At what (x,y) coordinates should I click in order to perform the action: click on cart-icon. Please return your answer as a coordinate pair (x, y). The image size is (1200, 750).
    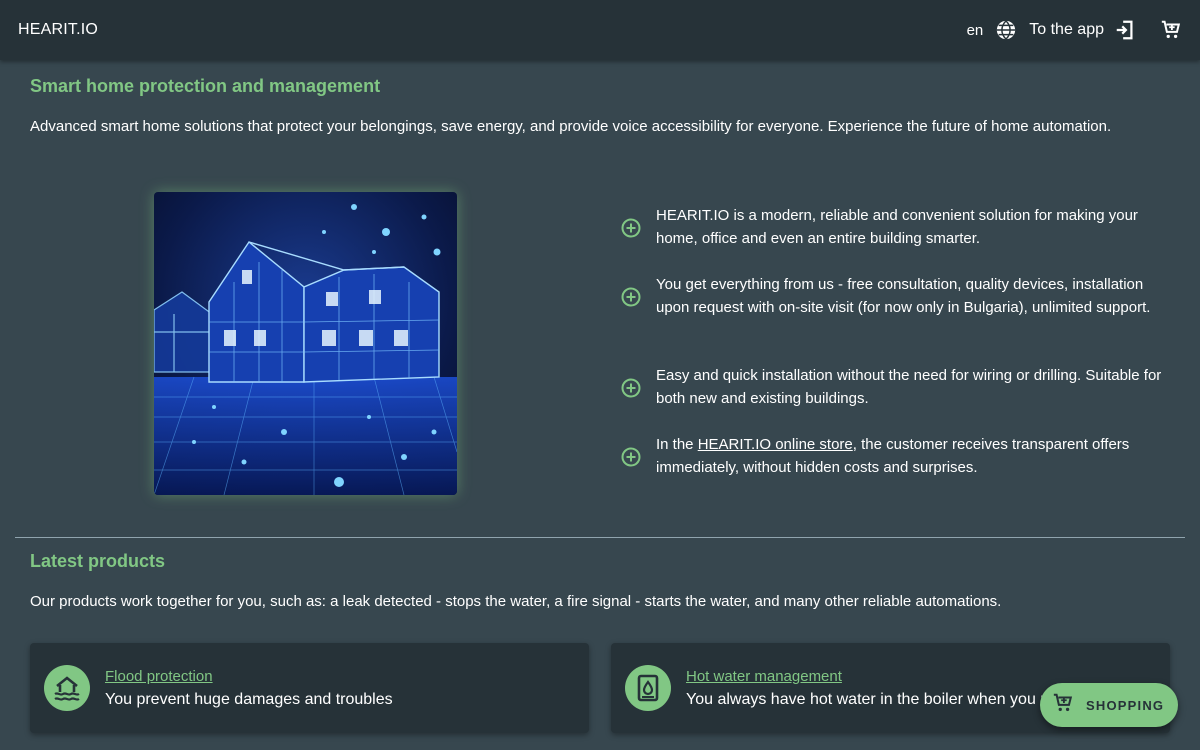
    Looking at the image, I should click on (1171, 30).